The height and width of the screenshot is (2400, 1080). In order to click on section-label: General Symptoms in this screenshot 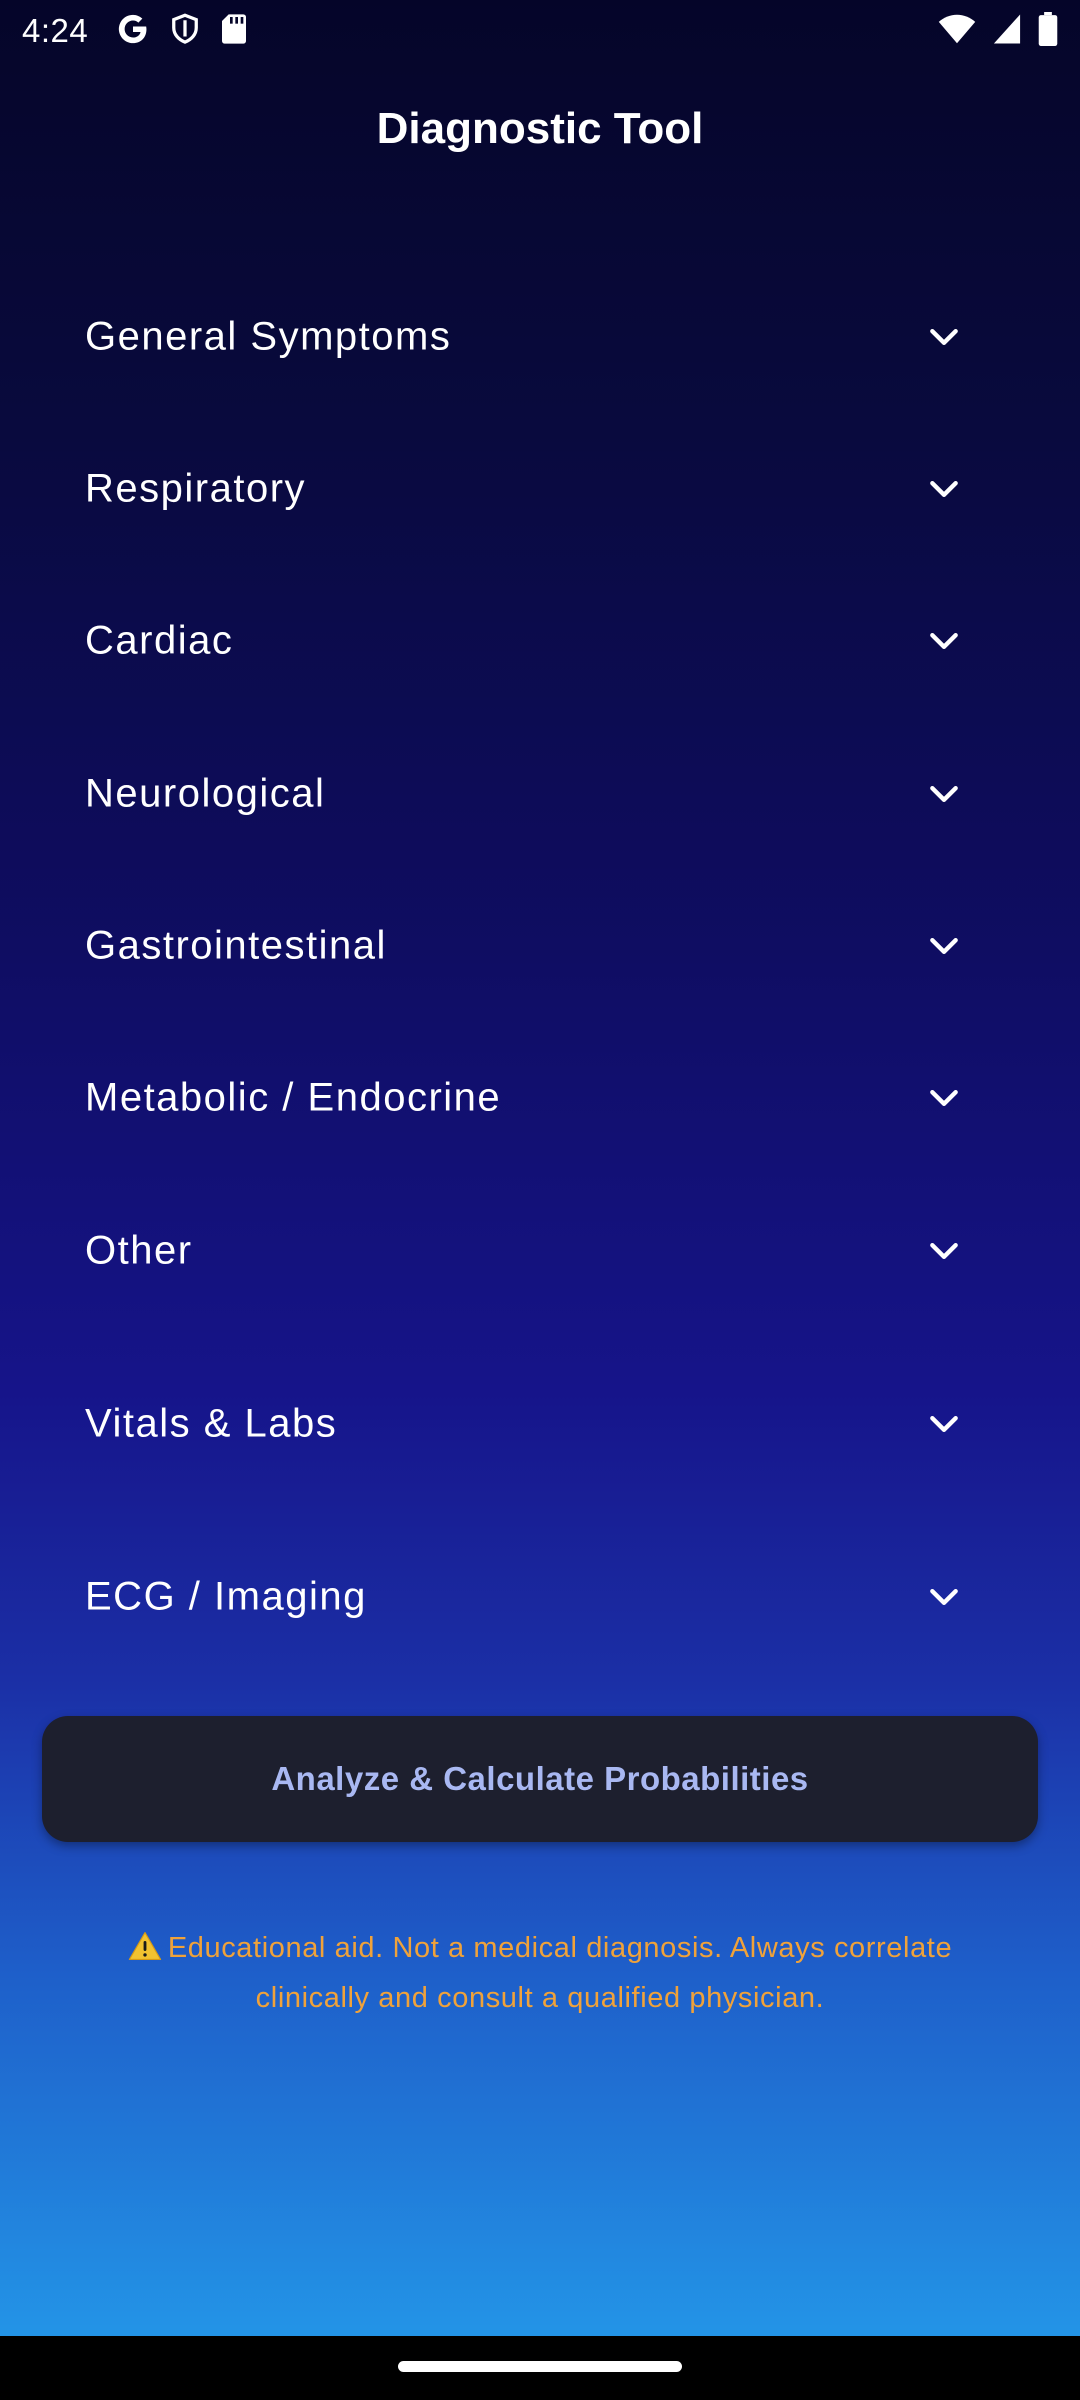, I will do `click(268, 336)`.